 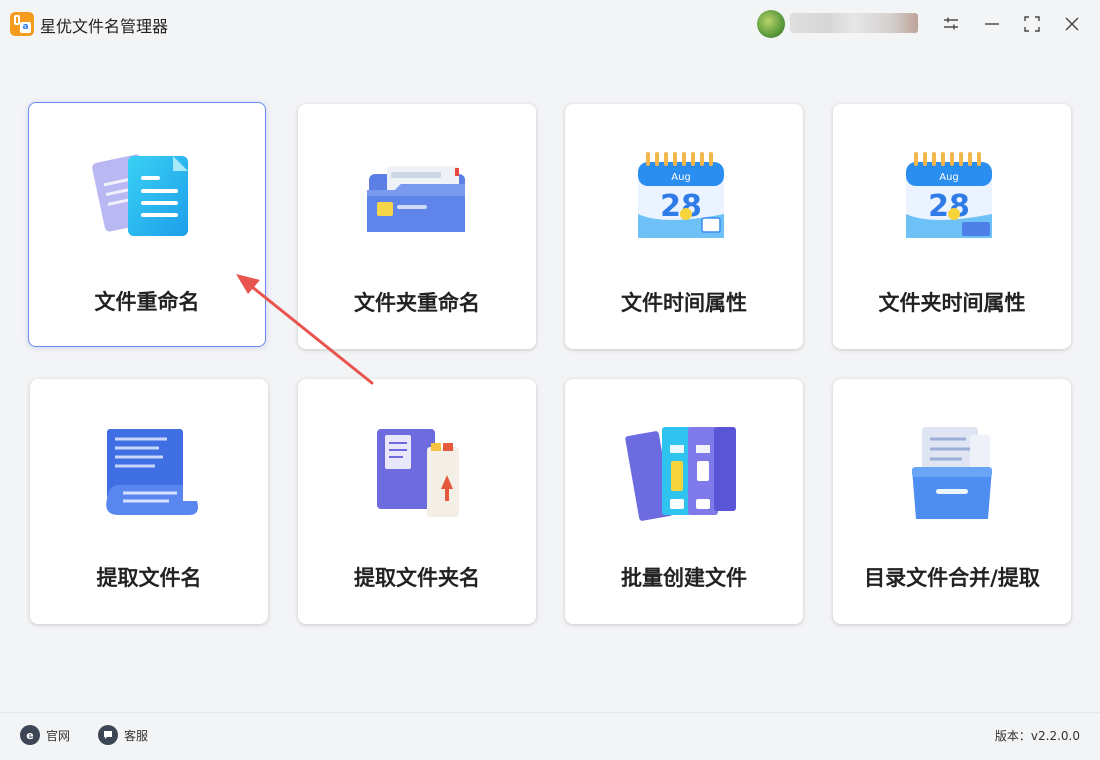 What do you see at coordinates (108, 735) in the screenshot?
I see `chat-bubble-icon` at bounding box center [108, 735].